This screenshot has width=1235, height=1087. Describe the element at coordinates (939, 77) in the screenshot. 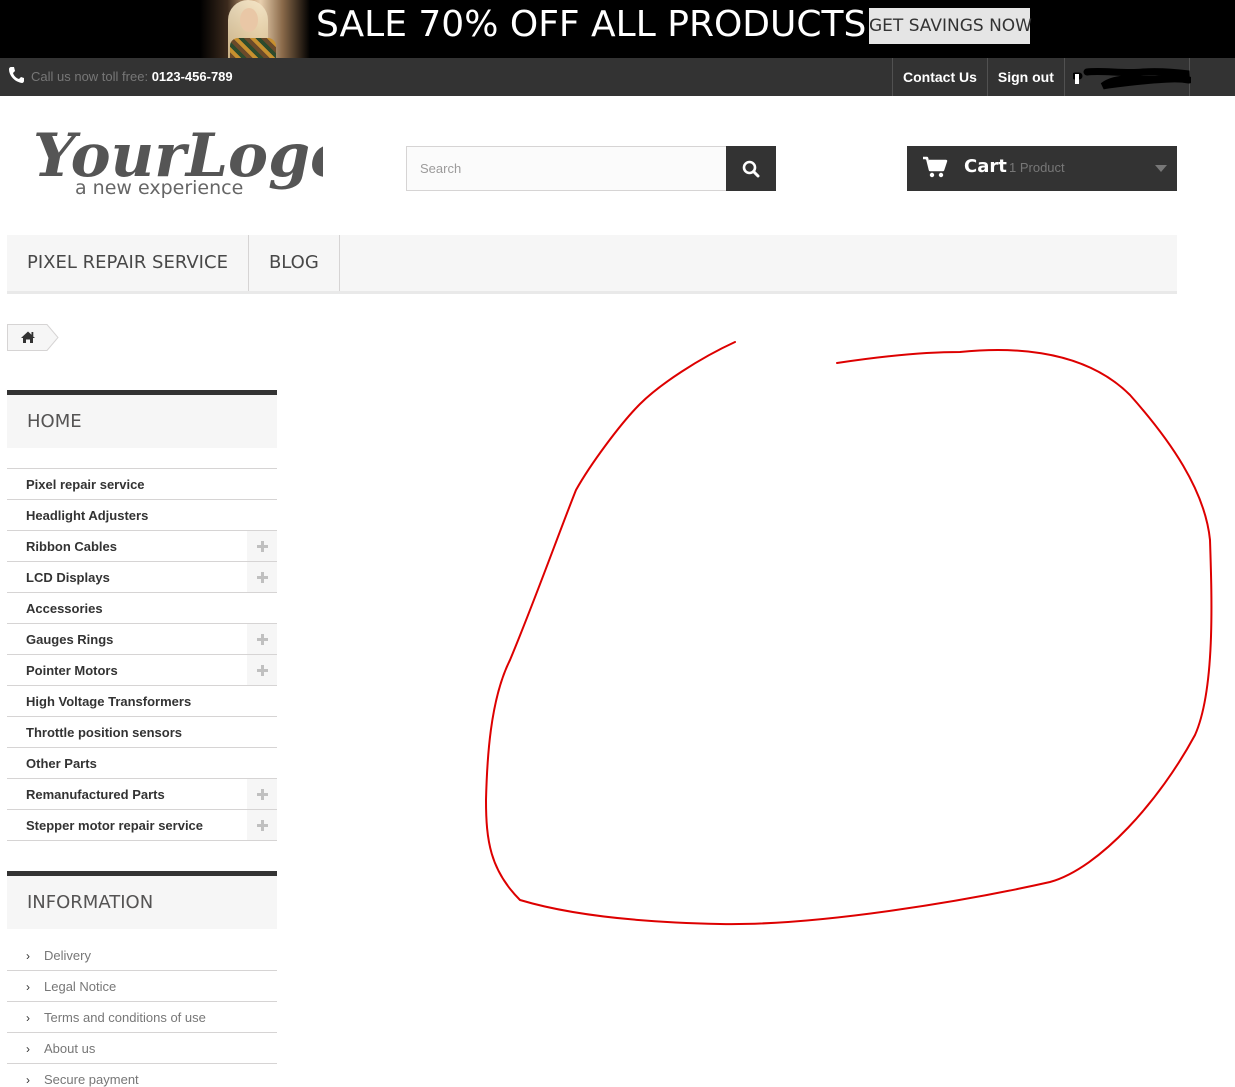

I see `contact-us-link: Contact Us` at that location.